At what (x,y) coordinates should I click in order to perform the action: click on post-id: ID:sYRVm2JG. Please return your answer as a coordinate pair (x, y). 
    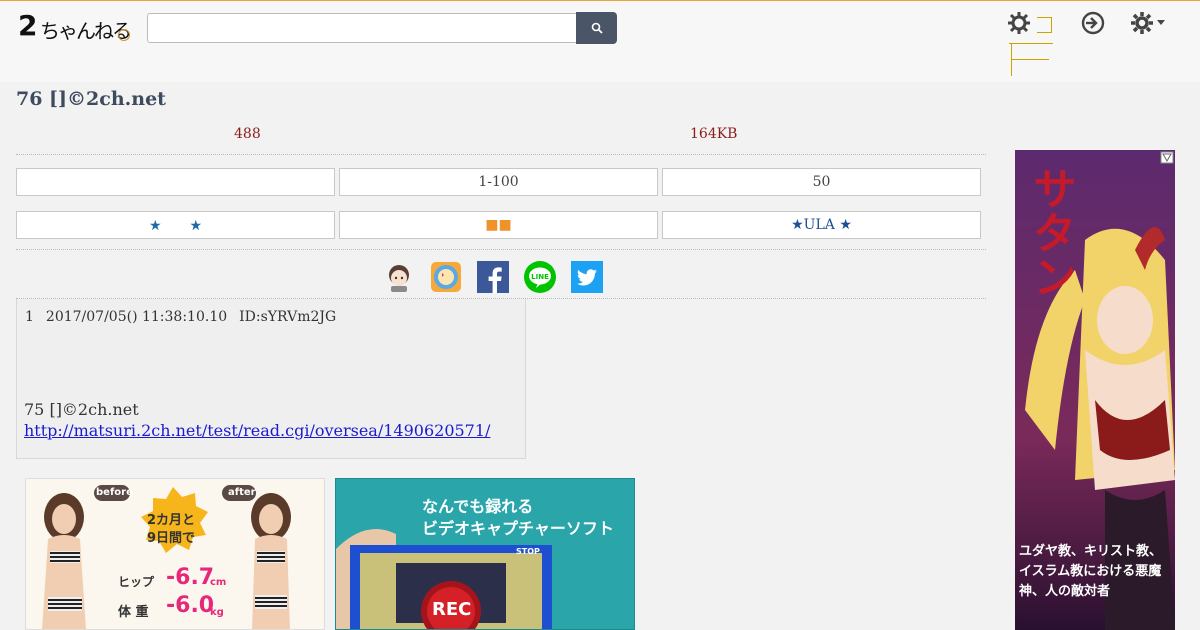
    Looking at the image, I should click on (287, 317).